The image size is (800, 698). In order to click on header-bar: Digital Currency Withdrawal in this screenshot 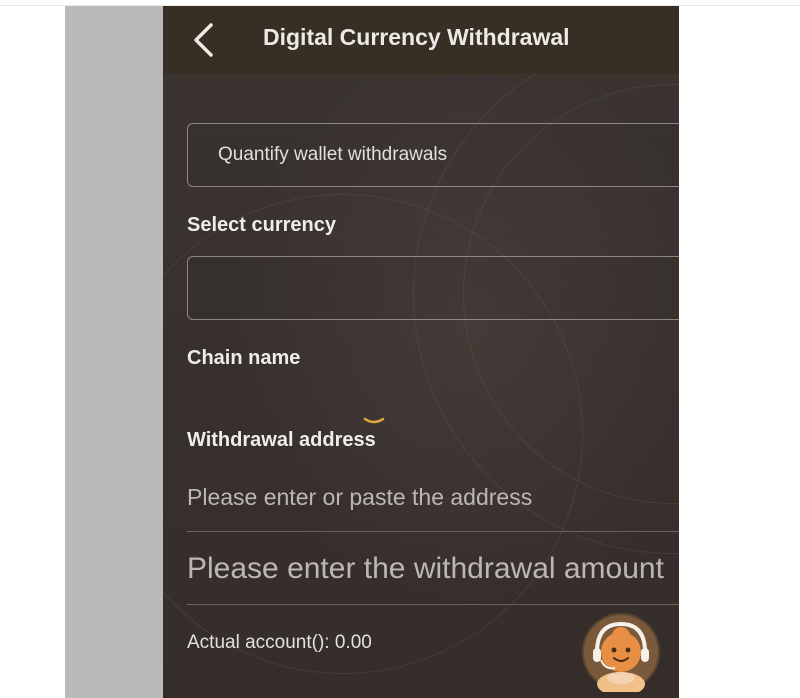, I will do `click(421, 40)`.